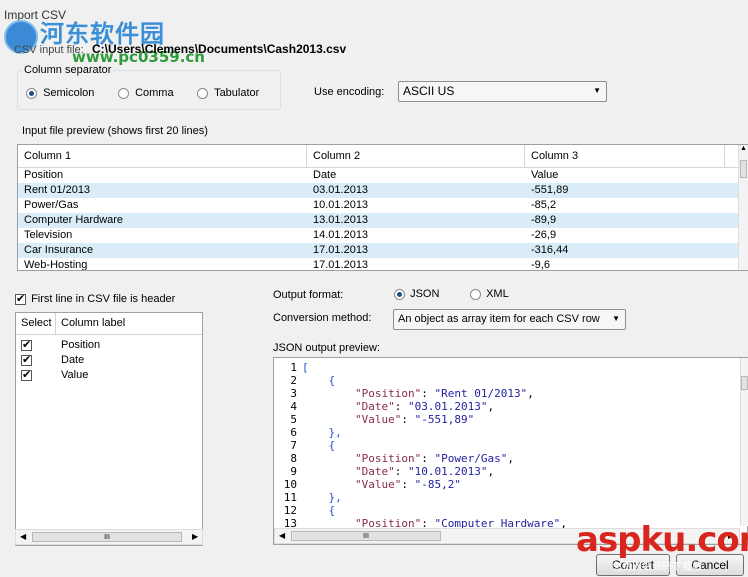  What do you see at coordinates (109, 375) in the screenshot?
I see `column-select-row: Value` at bounding box center [109, 375].